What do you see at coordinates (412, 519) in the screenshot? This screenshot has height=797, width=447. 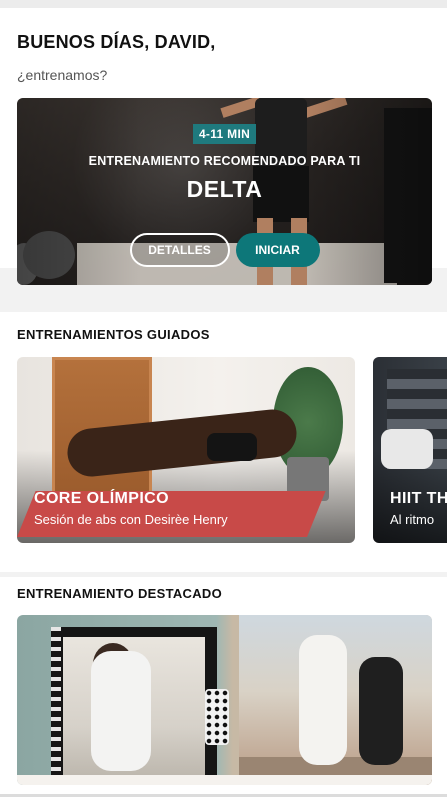 I see `card-subtitle: Al ritmo` at bounding box center [412, 519].